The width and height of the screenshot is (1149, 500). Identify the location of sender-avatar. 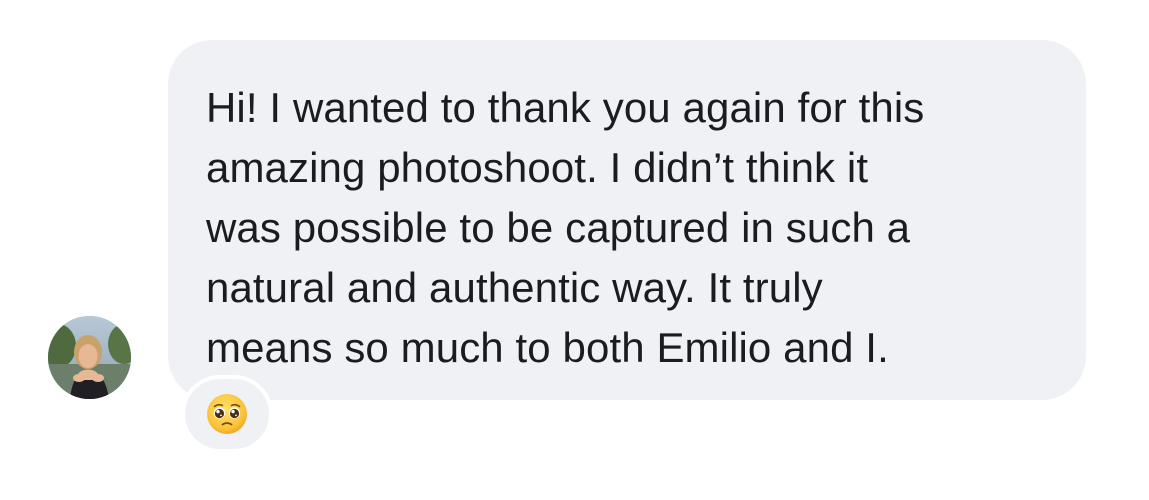
(89, 357).